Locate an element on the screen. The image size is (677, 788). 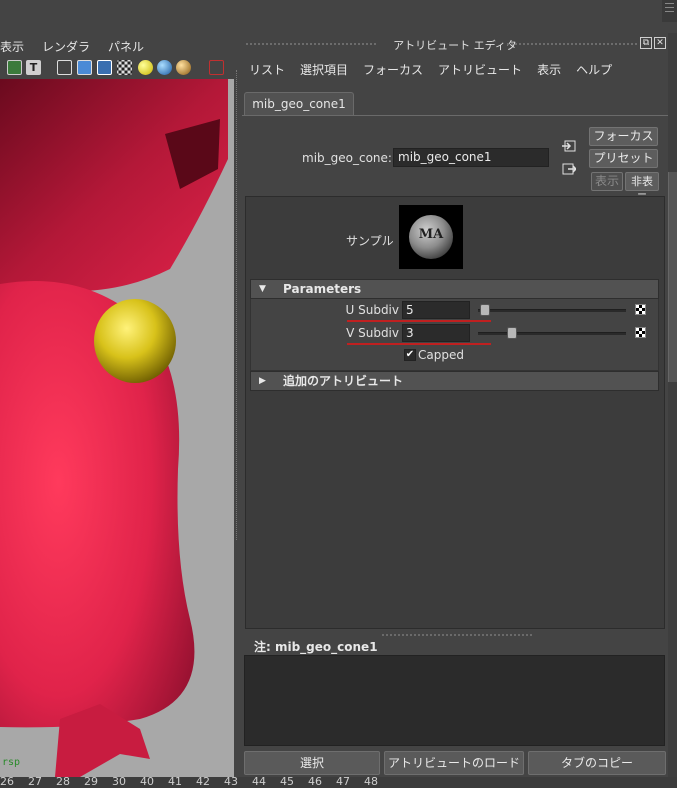
top-strip is located at coordinates (338, 16).